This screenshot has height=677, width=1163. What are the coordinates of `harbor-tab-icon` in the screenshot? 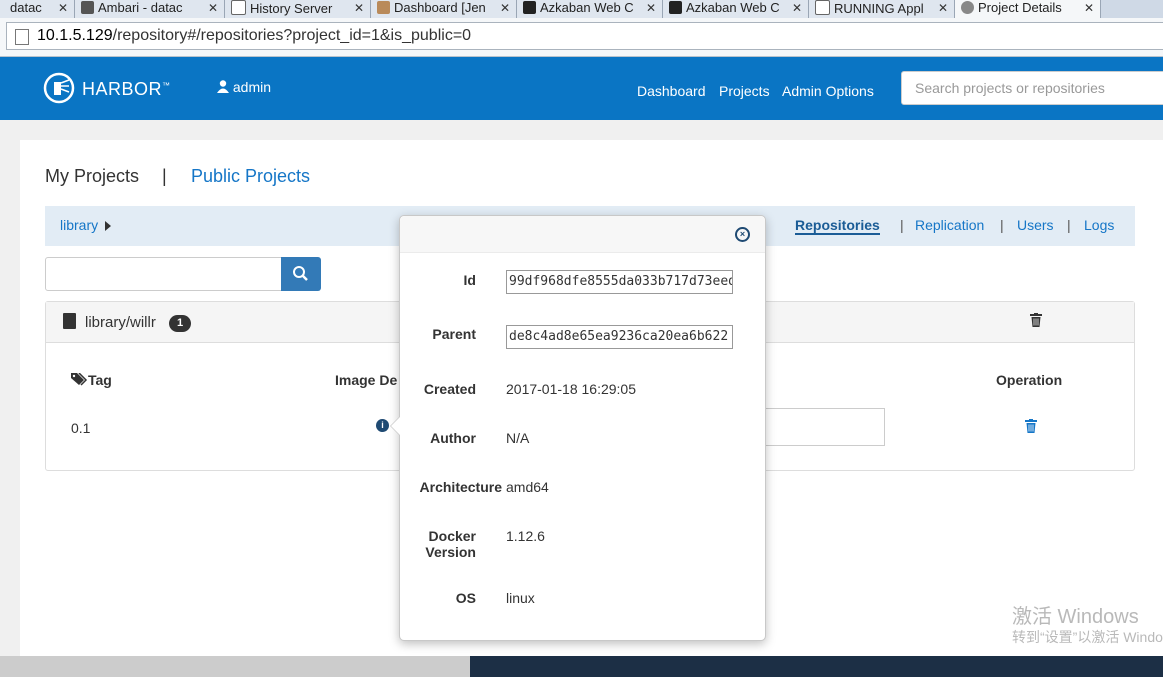 It's located at (967, 7).